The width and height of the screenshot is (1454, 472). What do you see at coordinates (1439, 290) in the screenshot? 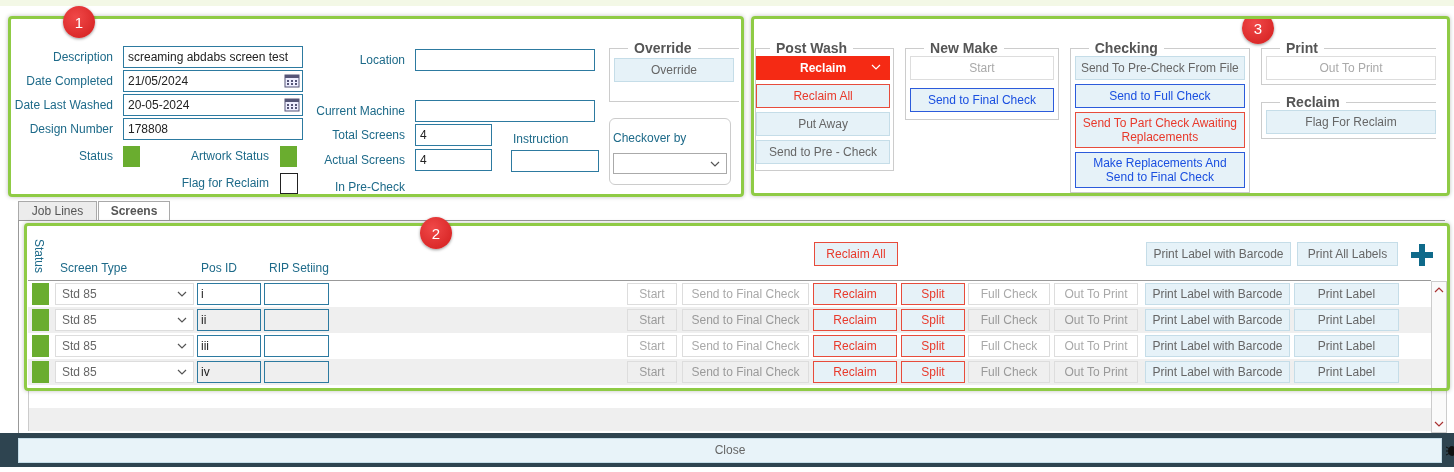
I see `scroll-up-icon` at bounding box center [1439, 290].